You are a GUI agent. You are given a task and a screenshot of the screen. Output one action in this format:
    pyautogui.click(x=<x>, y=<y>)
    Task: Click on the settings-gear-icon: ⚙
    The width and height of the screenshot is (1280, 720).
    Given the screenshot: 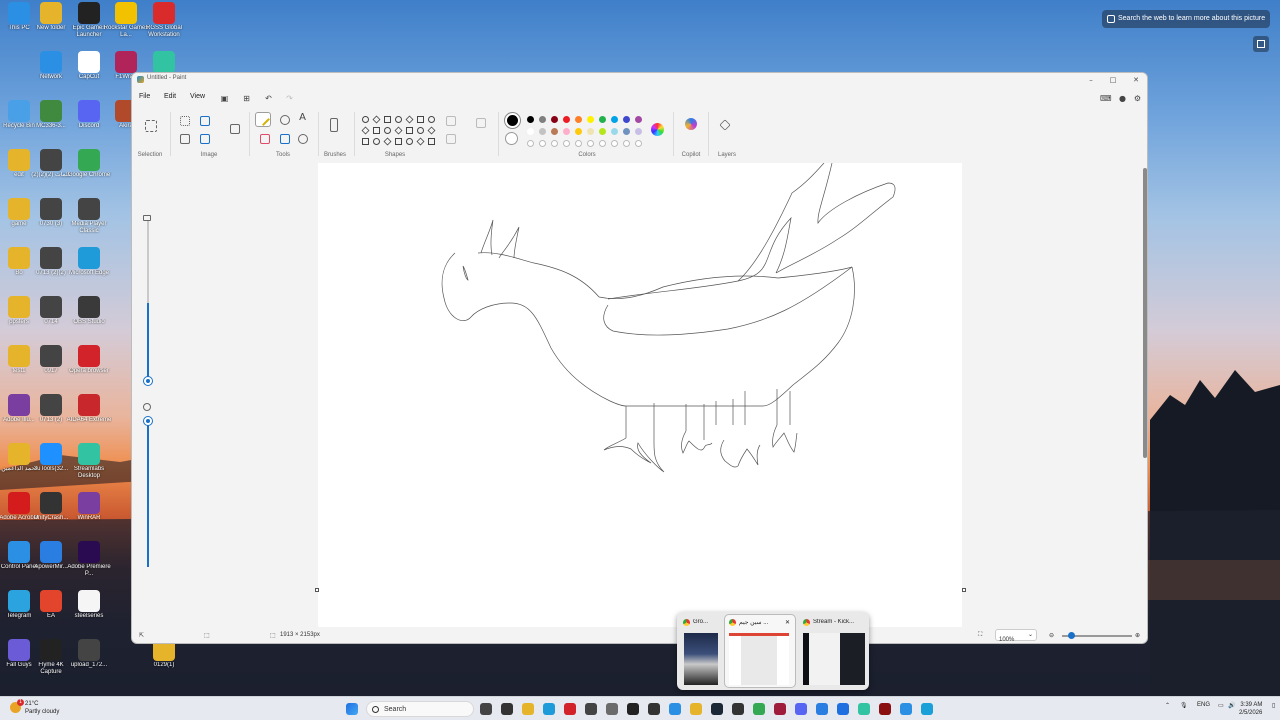 What is the action you would take?
    pyautogui.click(x=1137, y=98)
    